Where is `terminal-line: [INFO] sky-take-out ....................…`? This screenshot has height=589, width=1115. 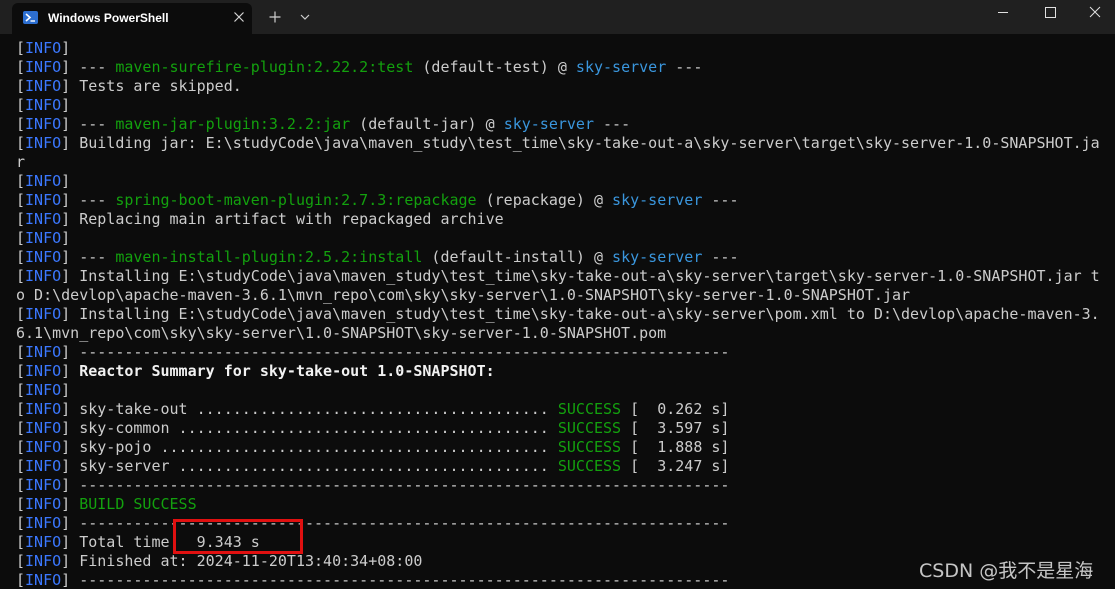 terminal-line: [INFO] sky-take-out ....................… is located at coordinates (563, 409).